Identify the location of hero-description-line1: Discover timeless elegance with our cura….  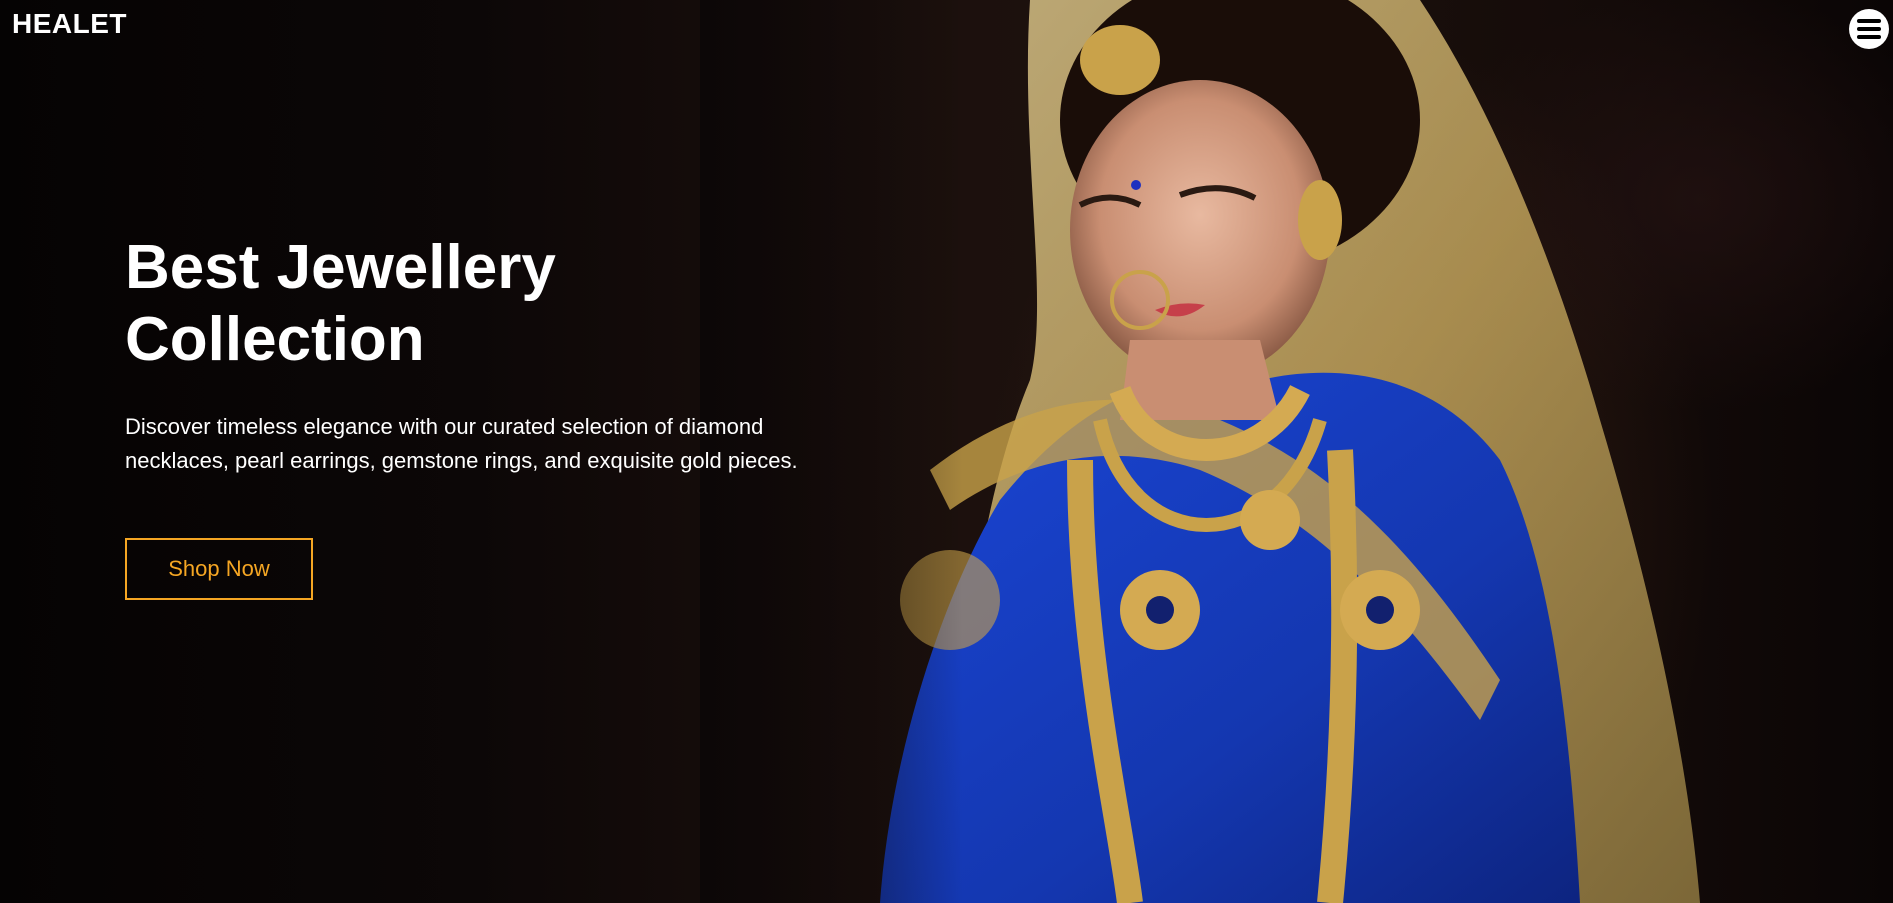
(444, 426).